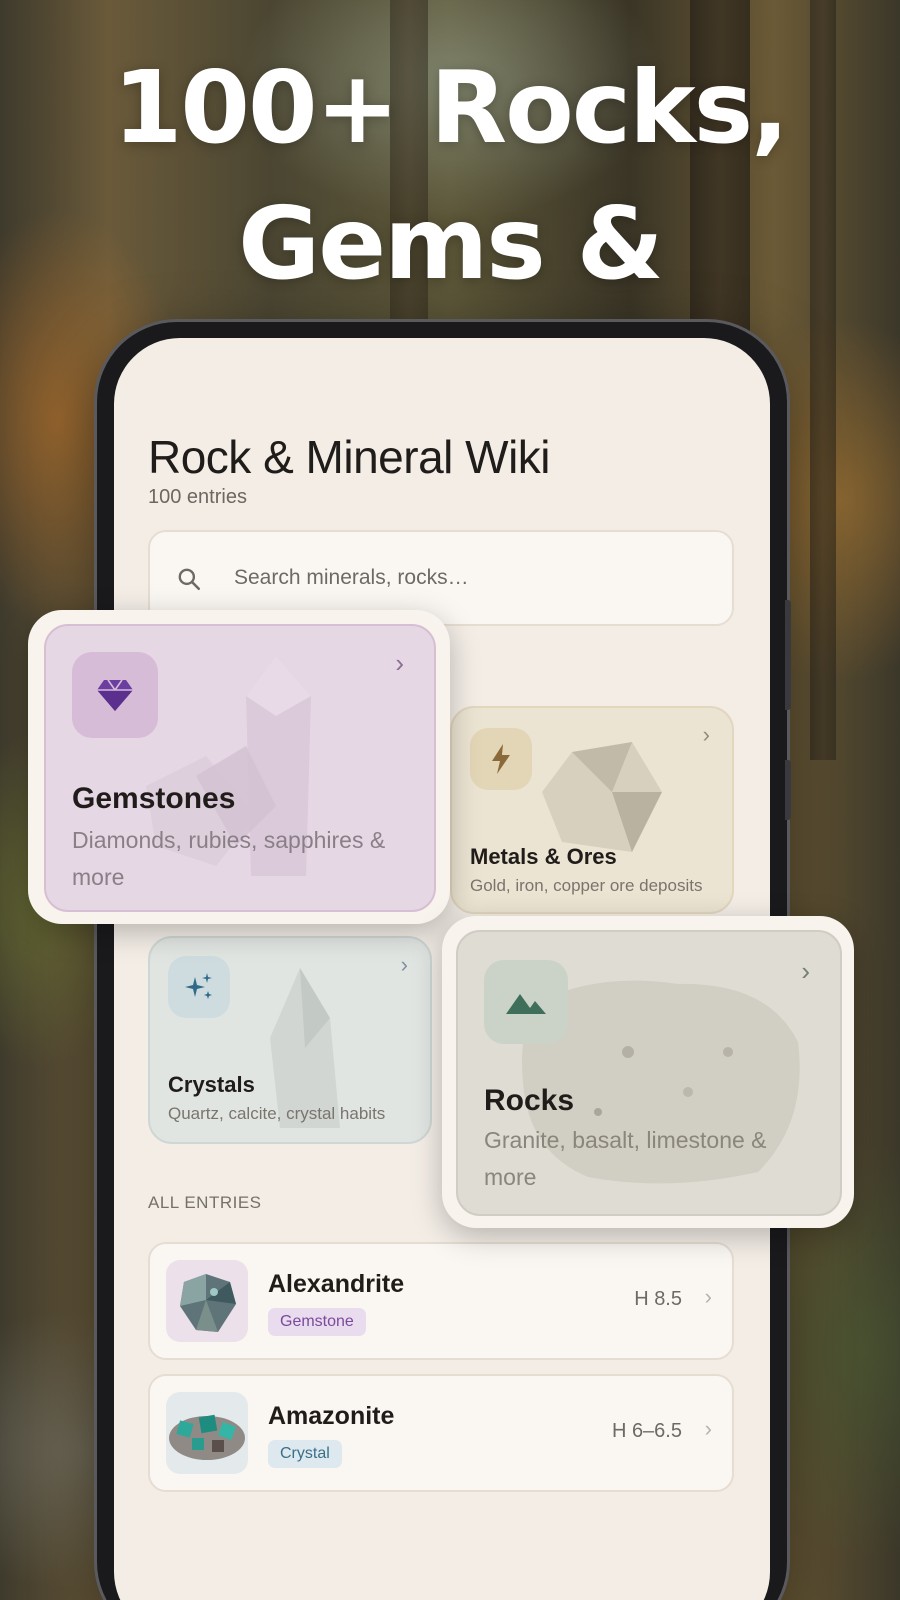 This screenshot has width=900, height=1600. I want to click on list-item: Alexandrite Gemstone H 8.5 ›, so click(441, 1301).